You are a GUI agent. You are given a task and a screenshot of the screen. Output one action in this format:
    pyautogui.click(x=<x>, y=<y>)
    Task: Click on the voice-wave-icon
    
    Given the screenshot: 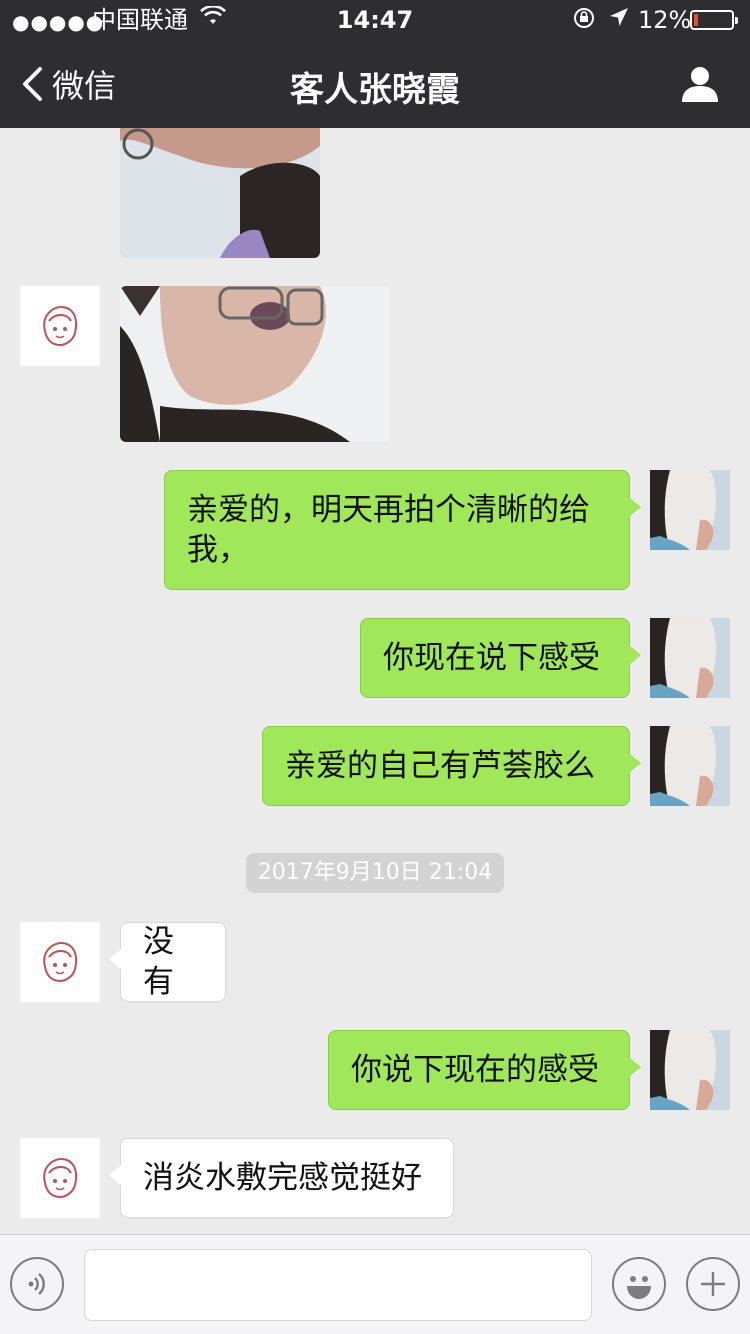 What is the action you would take?
    pyautogui.click(x=36, y=1284)
    